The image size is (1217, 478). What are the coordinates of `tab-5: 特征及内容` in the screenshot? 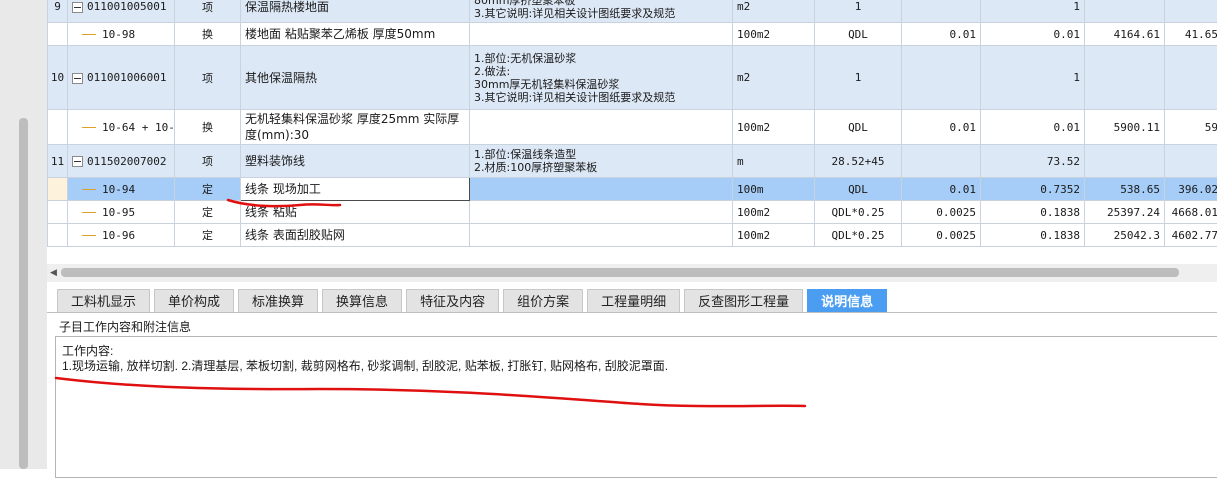 It's located at (452, 301).